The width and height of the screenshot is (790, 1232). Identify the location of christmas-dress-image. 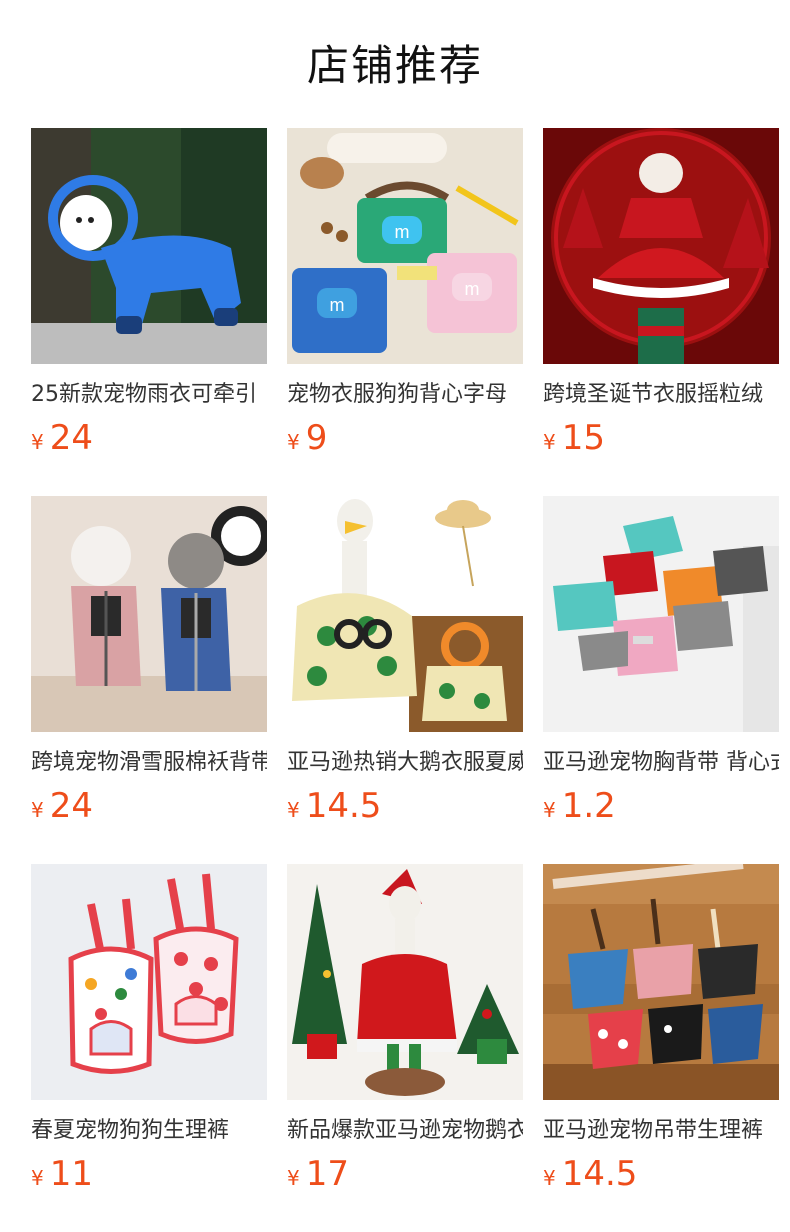
(661, 246).